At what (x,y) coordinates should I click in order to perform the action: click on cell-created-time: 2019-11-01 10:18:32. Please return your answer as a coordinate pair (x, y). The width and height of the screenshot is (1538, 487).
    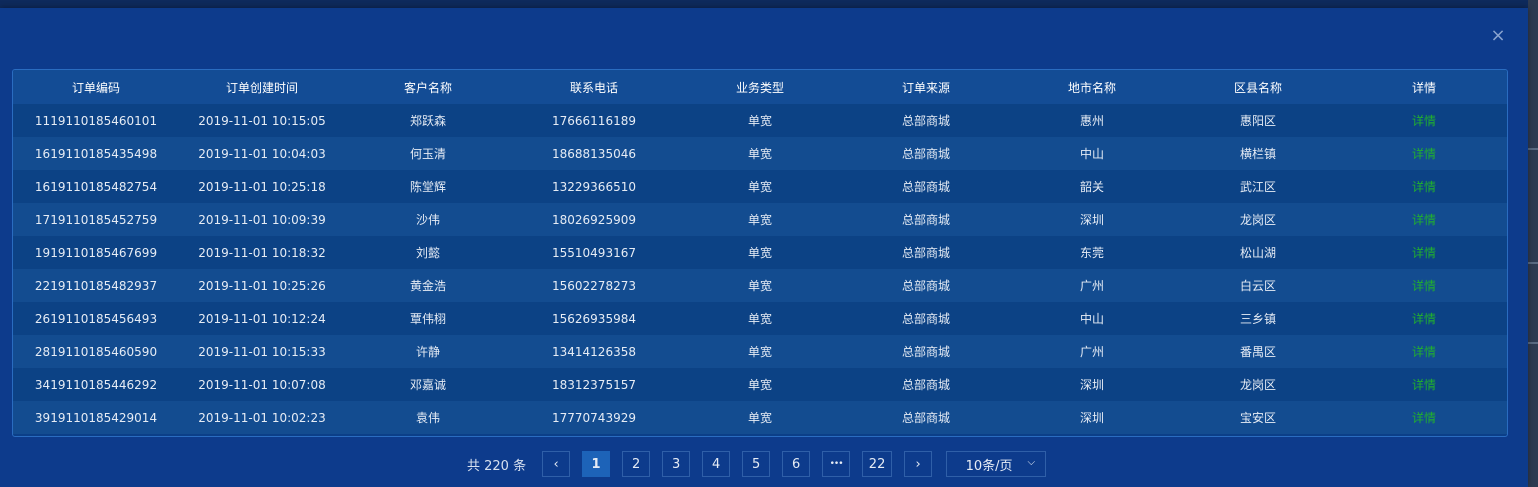
    Looking at the image, I should click on (262, 252).